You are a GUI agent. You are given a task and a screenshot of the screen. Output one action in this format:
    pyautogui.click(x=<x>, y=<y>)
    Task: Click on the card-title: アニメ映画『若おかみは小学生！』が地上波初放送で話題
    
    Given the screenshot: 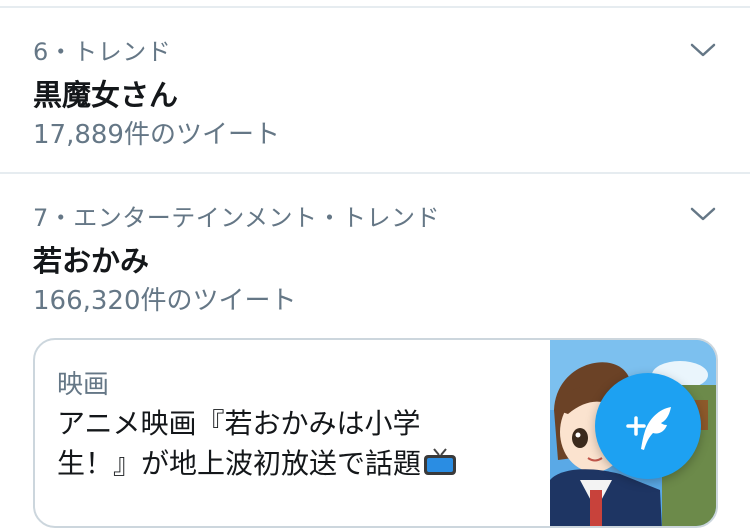 What is the action you would take?
    pyautogui.click(x=267, y=444)
    